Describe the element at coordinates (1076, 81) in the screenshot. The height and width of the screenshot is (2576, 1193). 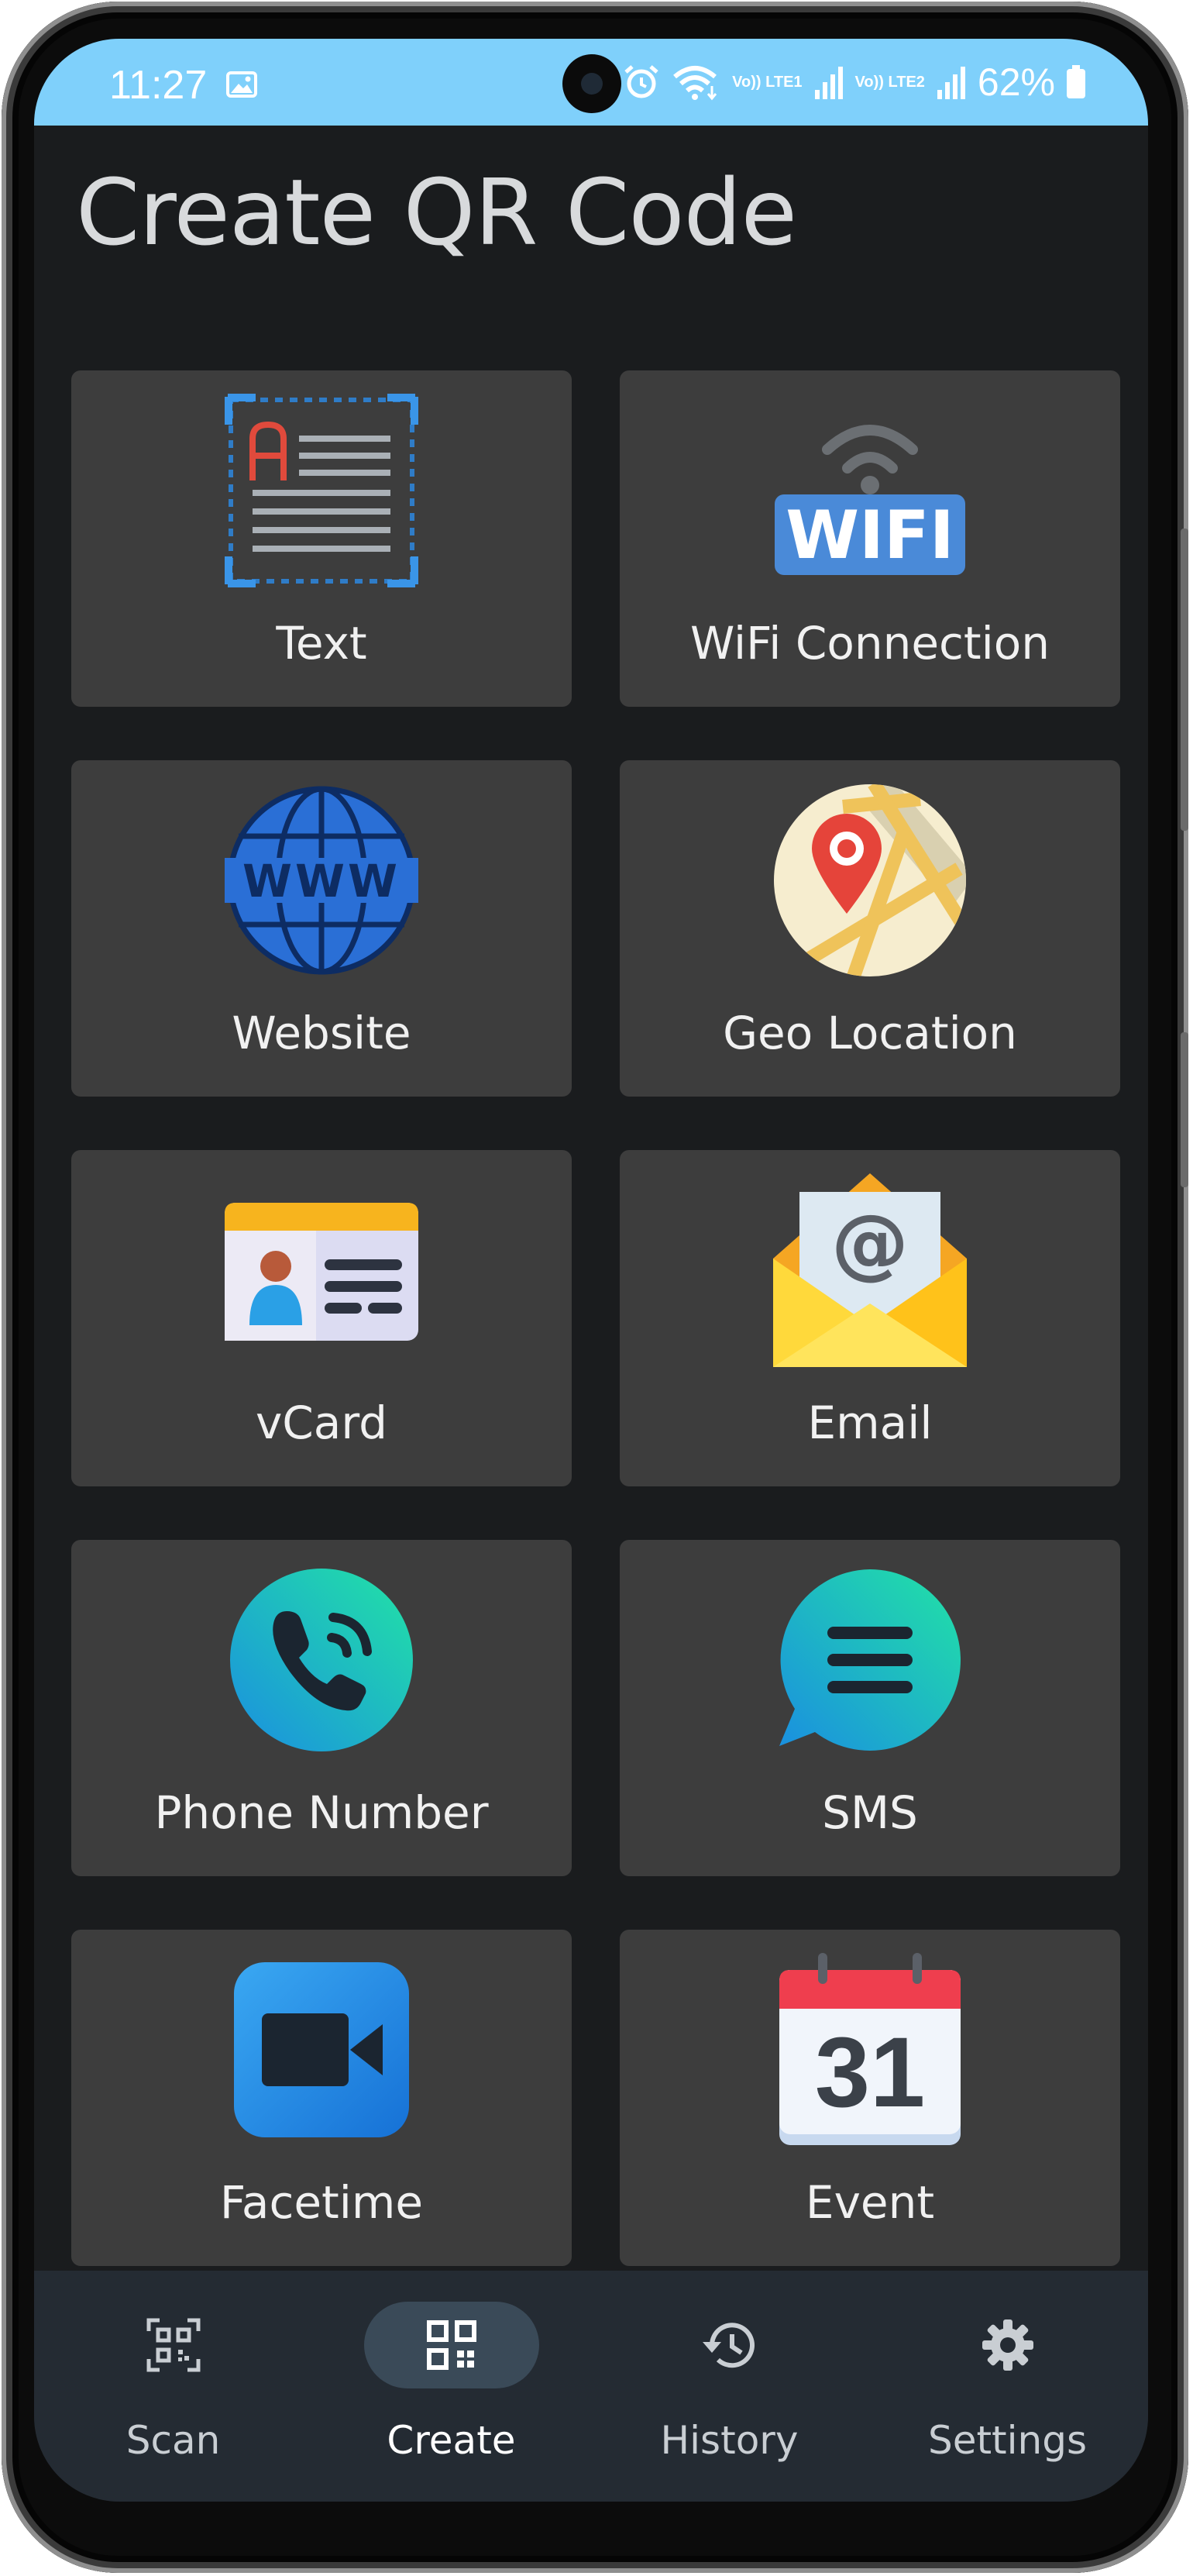
I see `battery-icon` at that location.